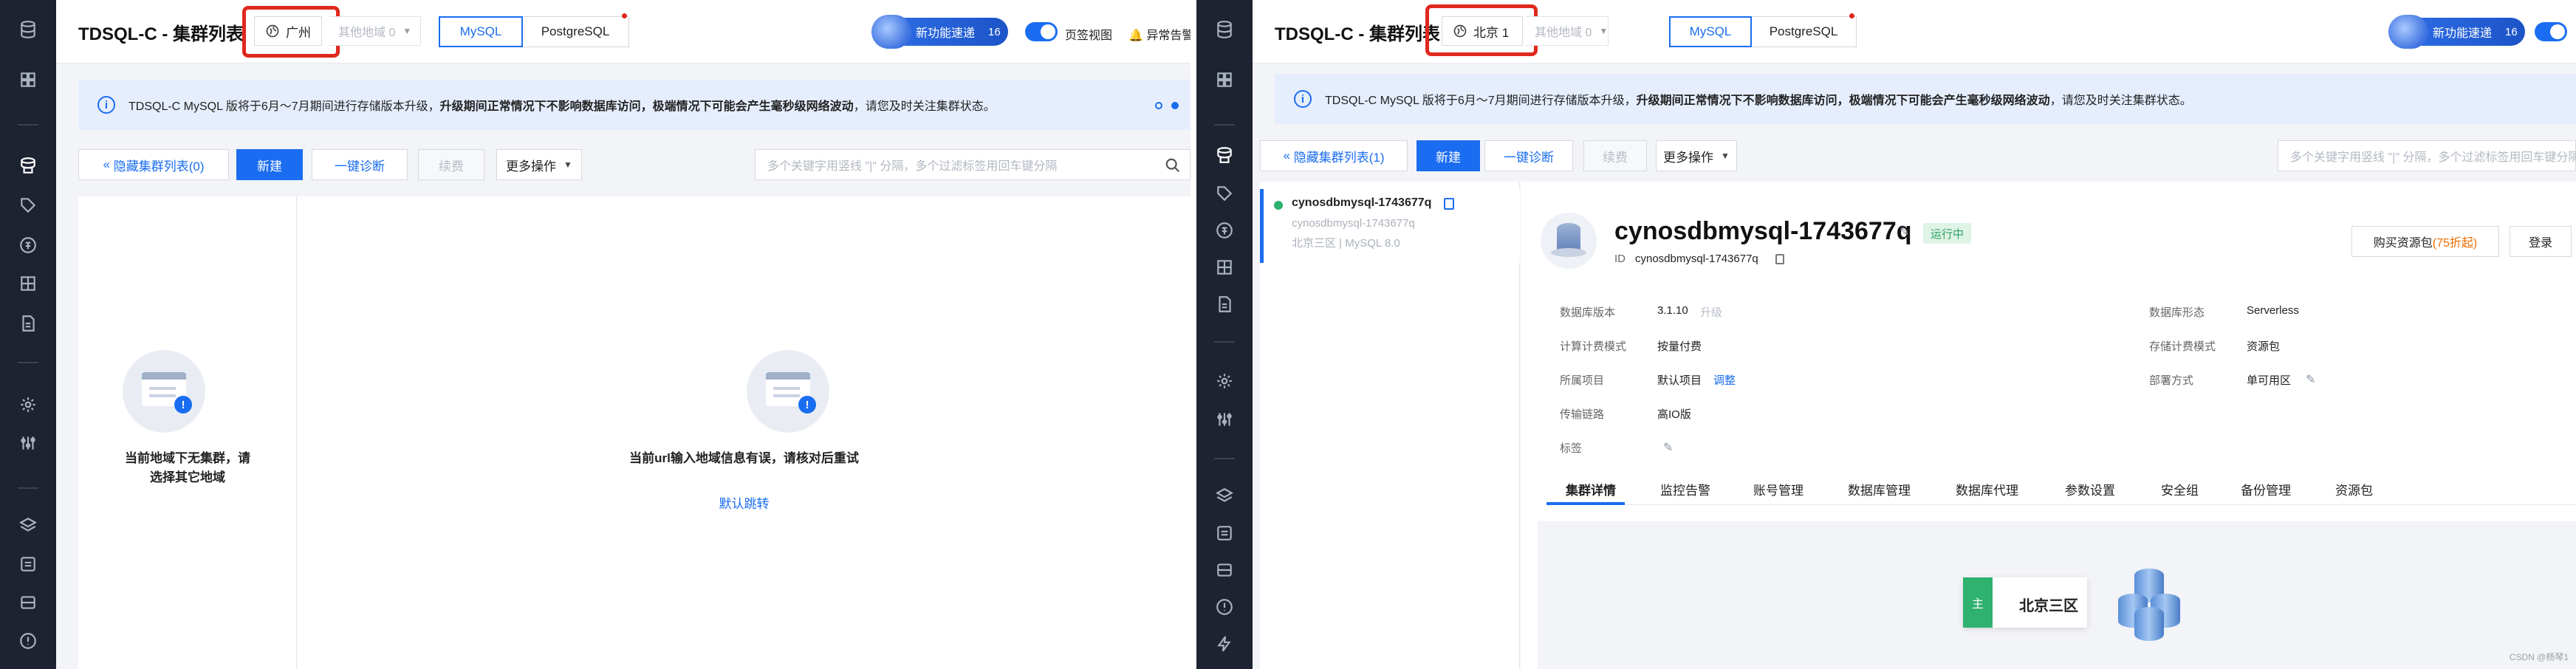 The width and height of the screenshot is (2576, 669). Describe the element at coordinates (1159, 34) in the screenshot. I see `alarm-entry: 🔔 异常告警` at that location.